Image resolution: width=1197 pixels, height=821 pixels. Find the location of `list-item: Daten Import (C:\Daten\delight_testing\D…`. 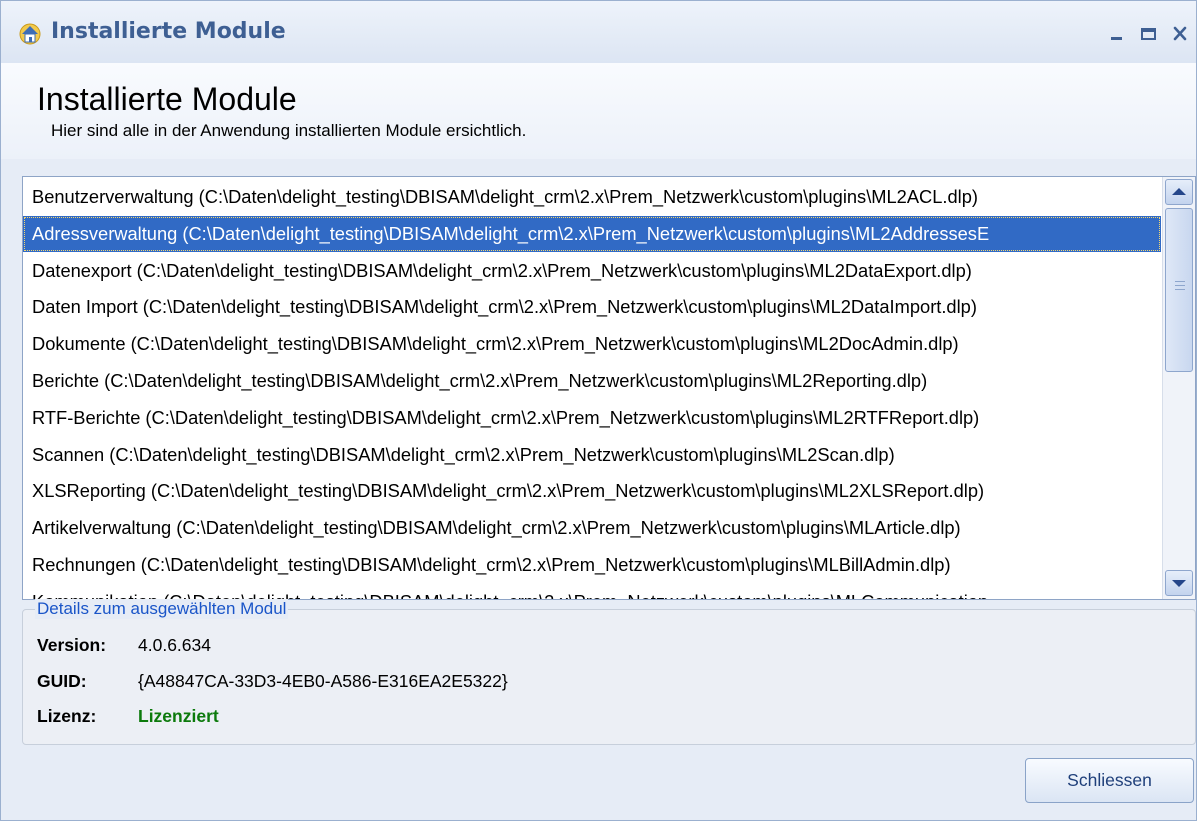

list-item: Daten Import (C:\Daten\delight_testing\D… is located at coordinates (592, 307).